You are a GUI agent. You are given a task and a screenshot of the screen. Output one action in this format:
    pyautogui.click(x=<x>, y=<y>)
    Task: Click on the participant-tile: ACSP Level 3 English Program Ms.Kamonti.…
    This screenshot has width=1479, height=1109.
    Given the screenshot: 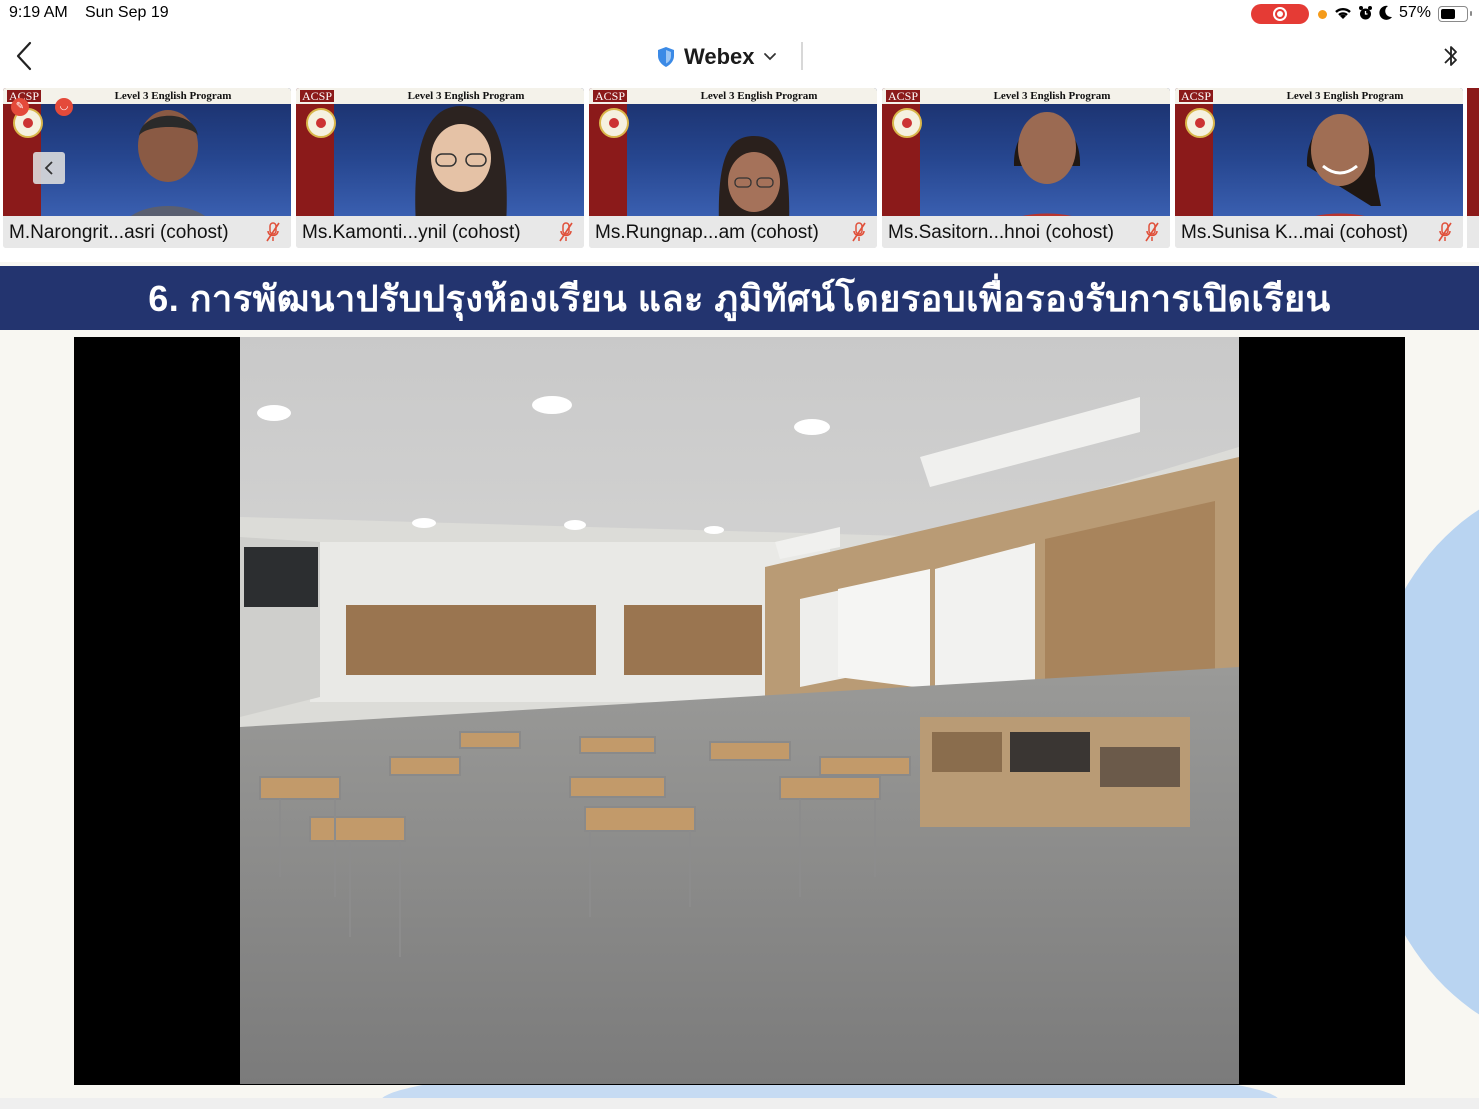 What is the action you would take?
    pyautogui.click(x=440, y=168)
    